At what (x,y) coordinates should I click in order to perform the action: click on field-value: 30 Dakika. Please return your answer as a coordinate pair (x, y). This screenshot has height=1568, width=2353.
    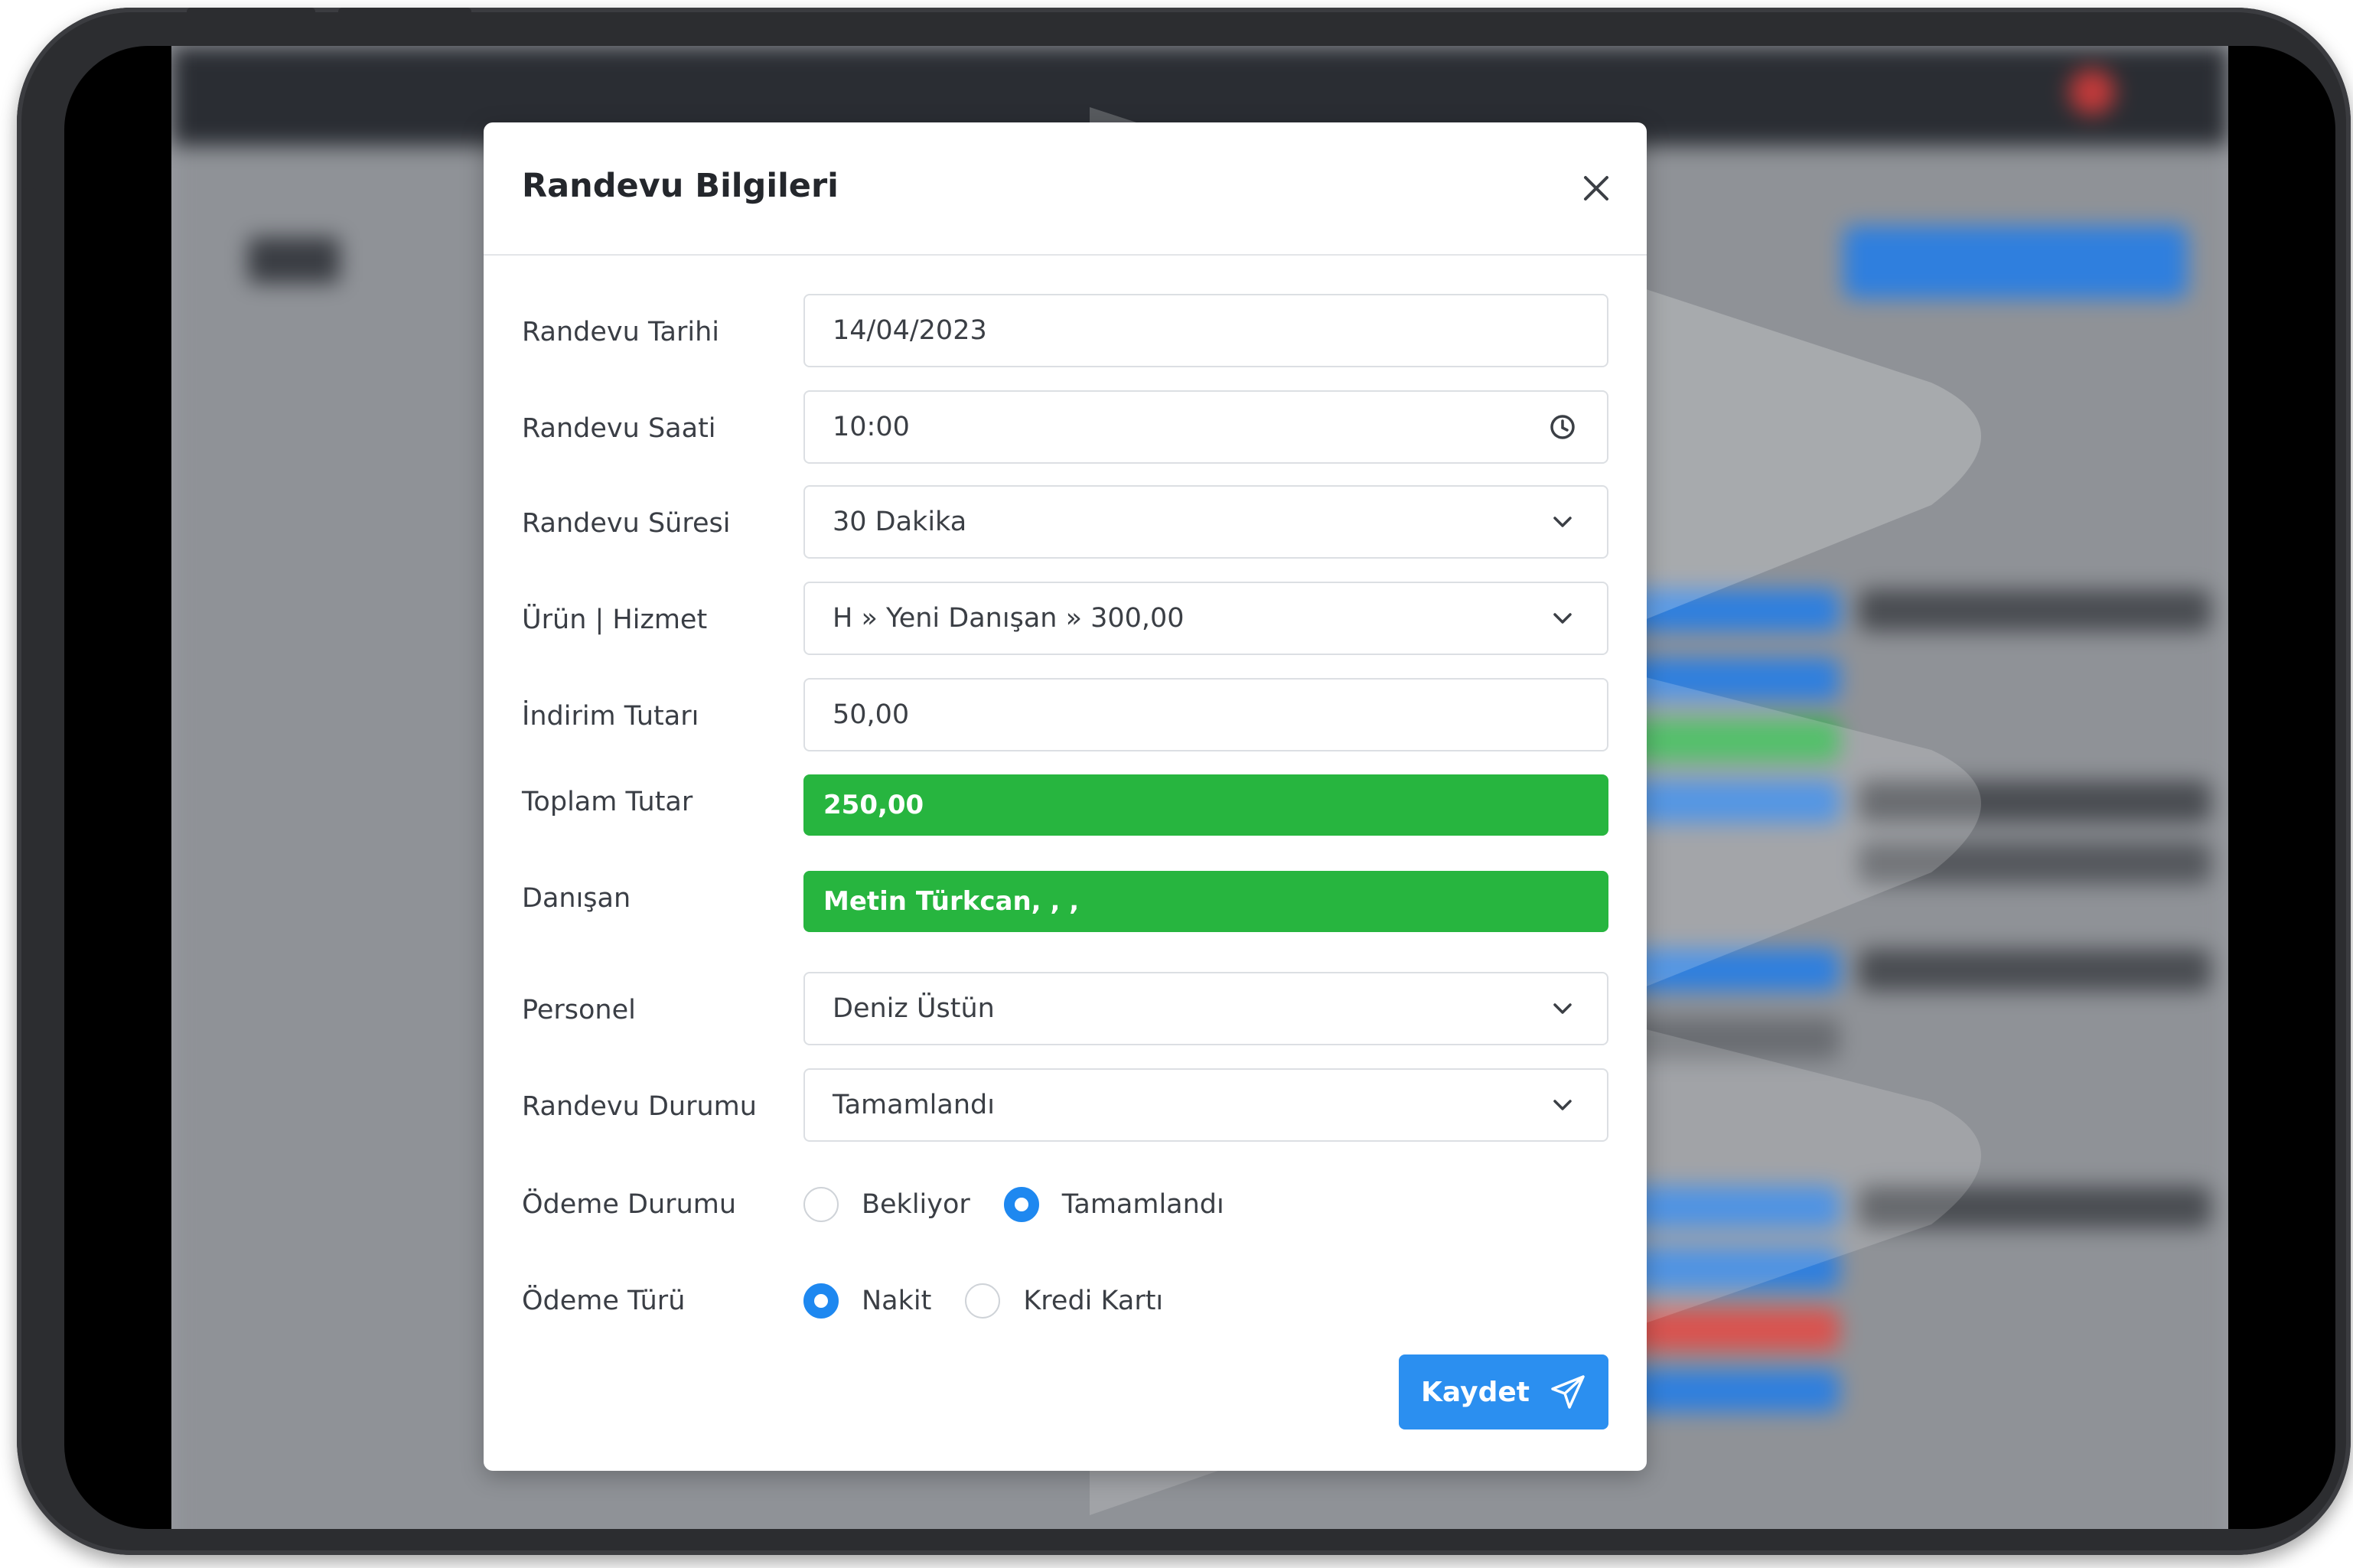
    Looking at the image, I should click on (900, 522).